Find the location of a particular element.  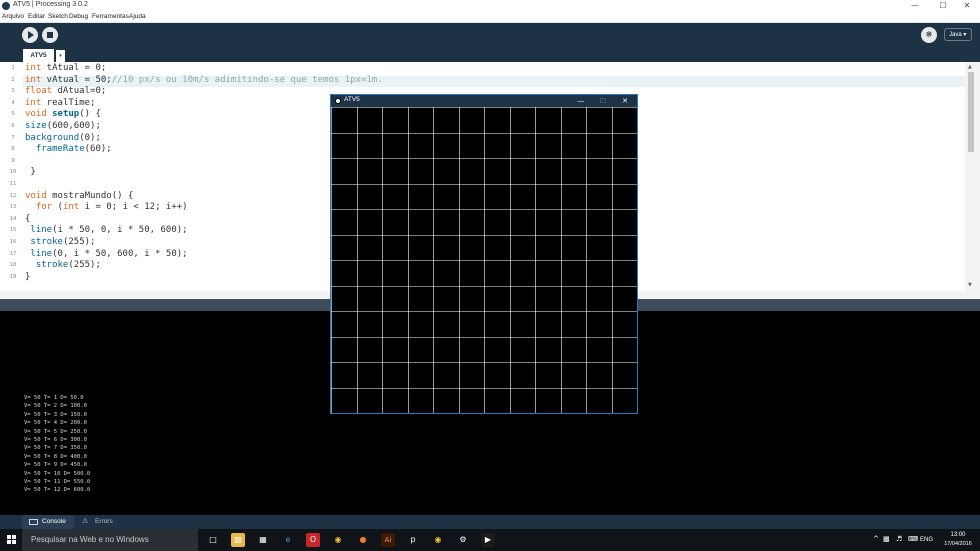

run-button is located at coordinates (30, 35).